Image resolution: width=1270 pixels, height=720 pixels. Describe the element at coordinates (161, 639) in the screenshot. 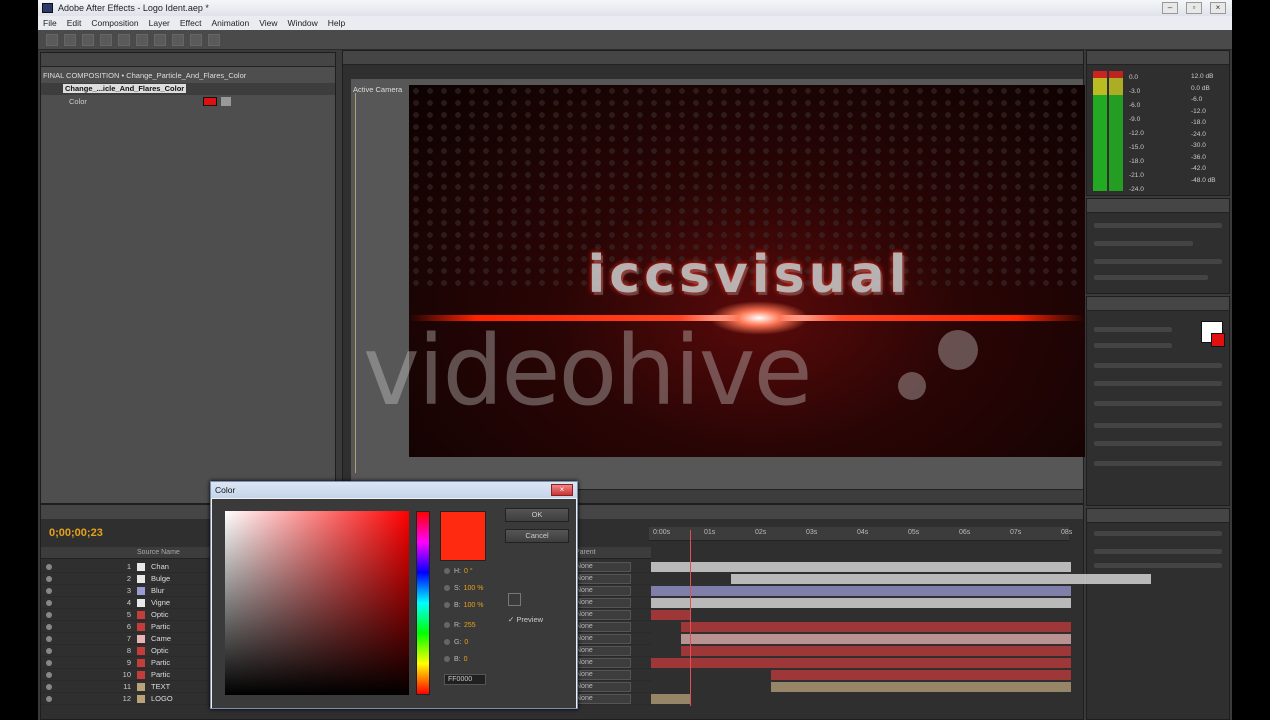

I see `layer-name: Came` at that location.